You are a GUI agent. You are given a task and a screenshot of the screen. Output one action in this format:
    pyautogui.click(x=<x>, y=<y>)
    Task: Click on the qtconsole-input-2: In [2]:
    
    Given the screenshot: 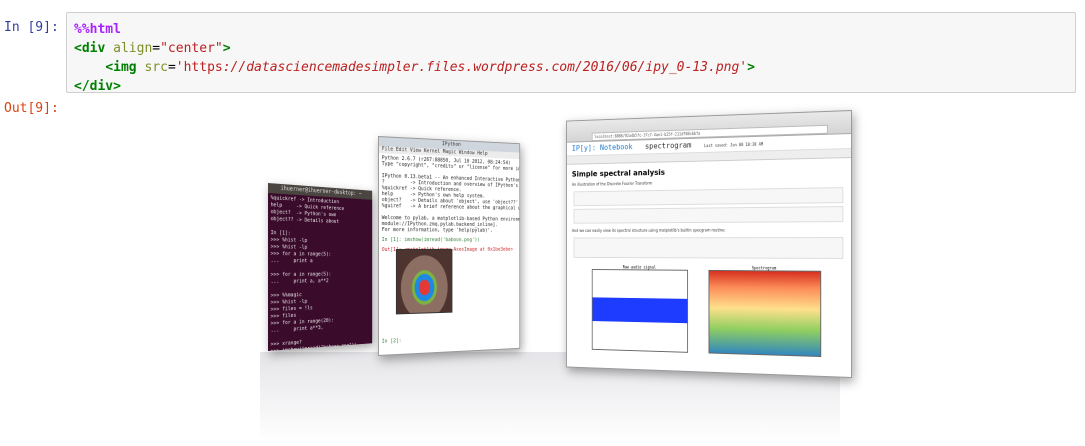 What is the action you would take?
    pyautogui.click(x=391, y=341)
    